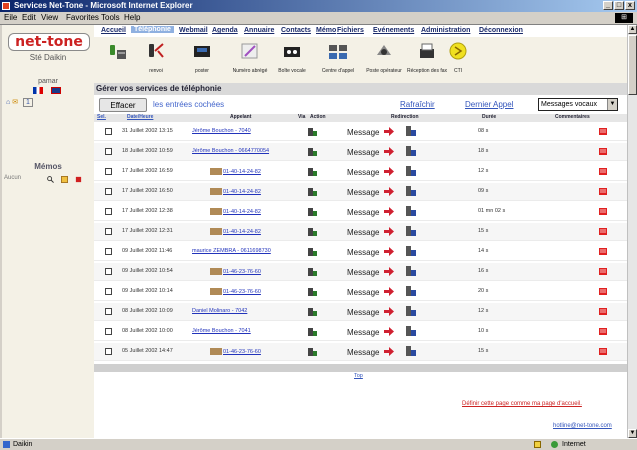 The width and height of the screenshot is (637, 450). What do you see at coordinates (50, 179) in the screenshot?
I see `search-icon` at bounding box center [50, 179].